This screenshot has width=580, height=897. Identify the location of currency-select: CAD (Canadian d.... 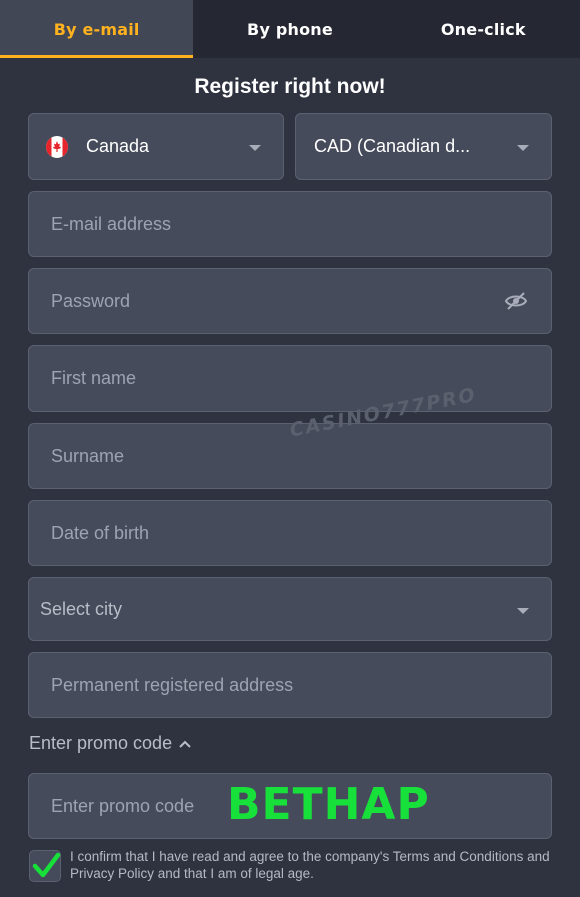
(423, 146).